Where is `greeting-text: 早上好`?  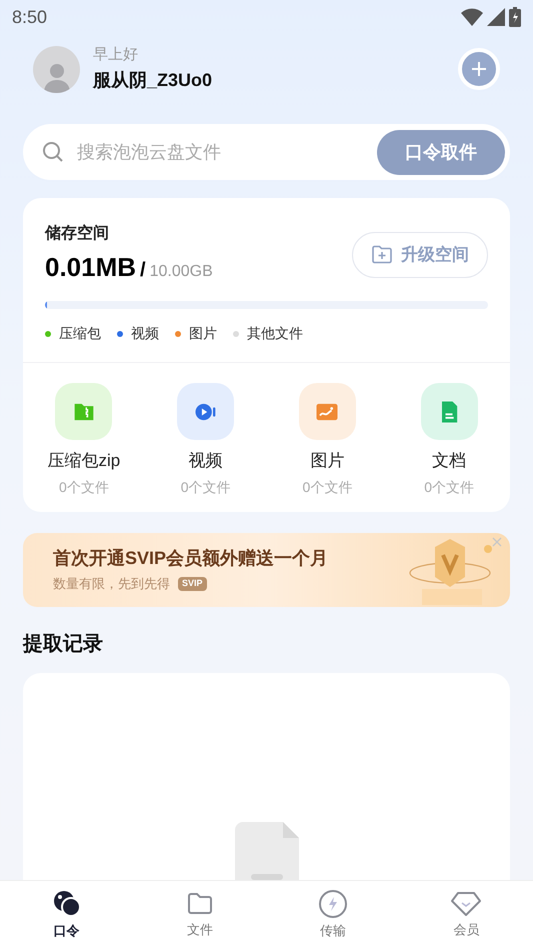 greeting-text: 早上好 is located at coordinates (116, 55).